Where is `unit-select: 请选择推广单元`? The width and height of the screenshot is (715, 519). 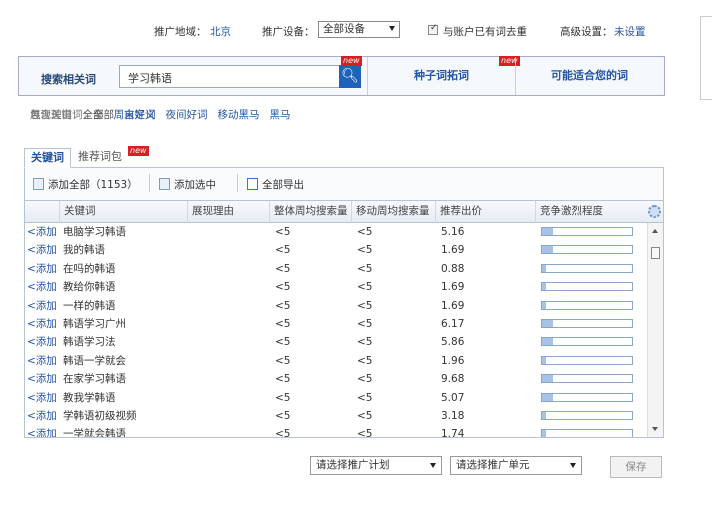 unit-select: 请选择推广单元 is located at coordinates (516, 465).